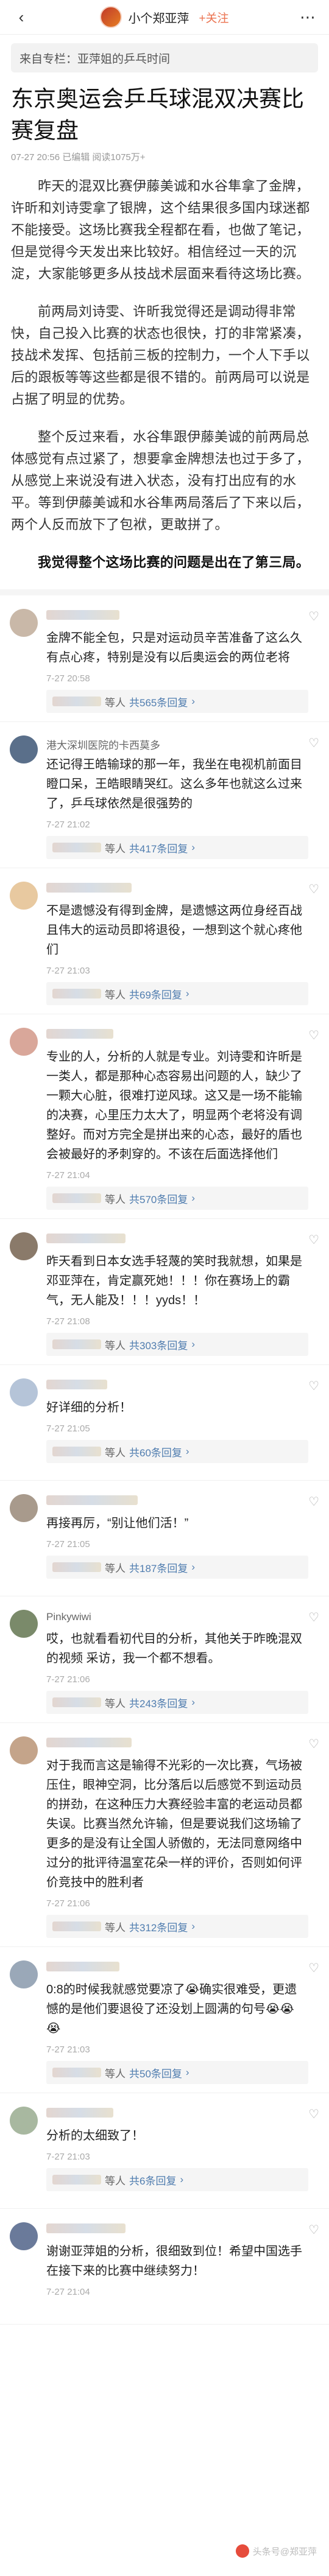  I want to click on comment-item: 分析的太细致了！ 7-27 21:03 等人 共6条回复 › ♡, so click(164, 2151).